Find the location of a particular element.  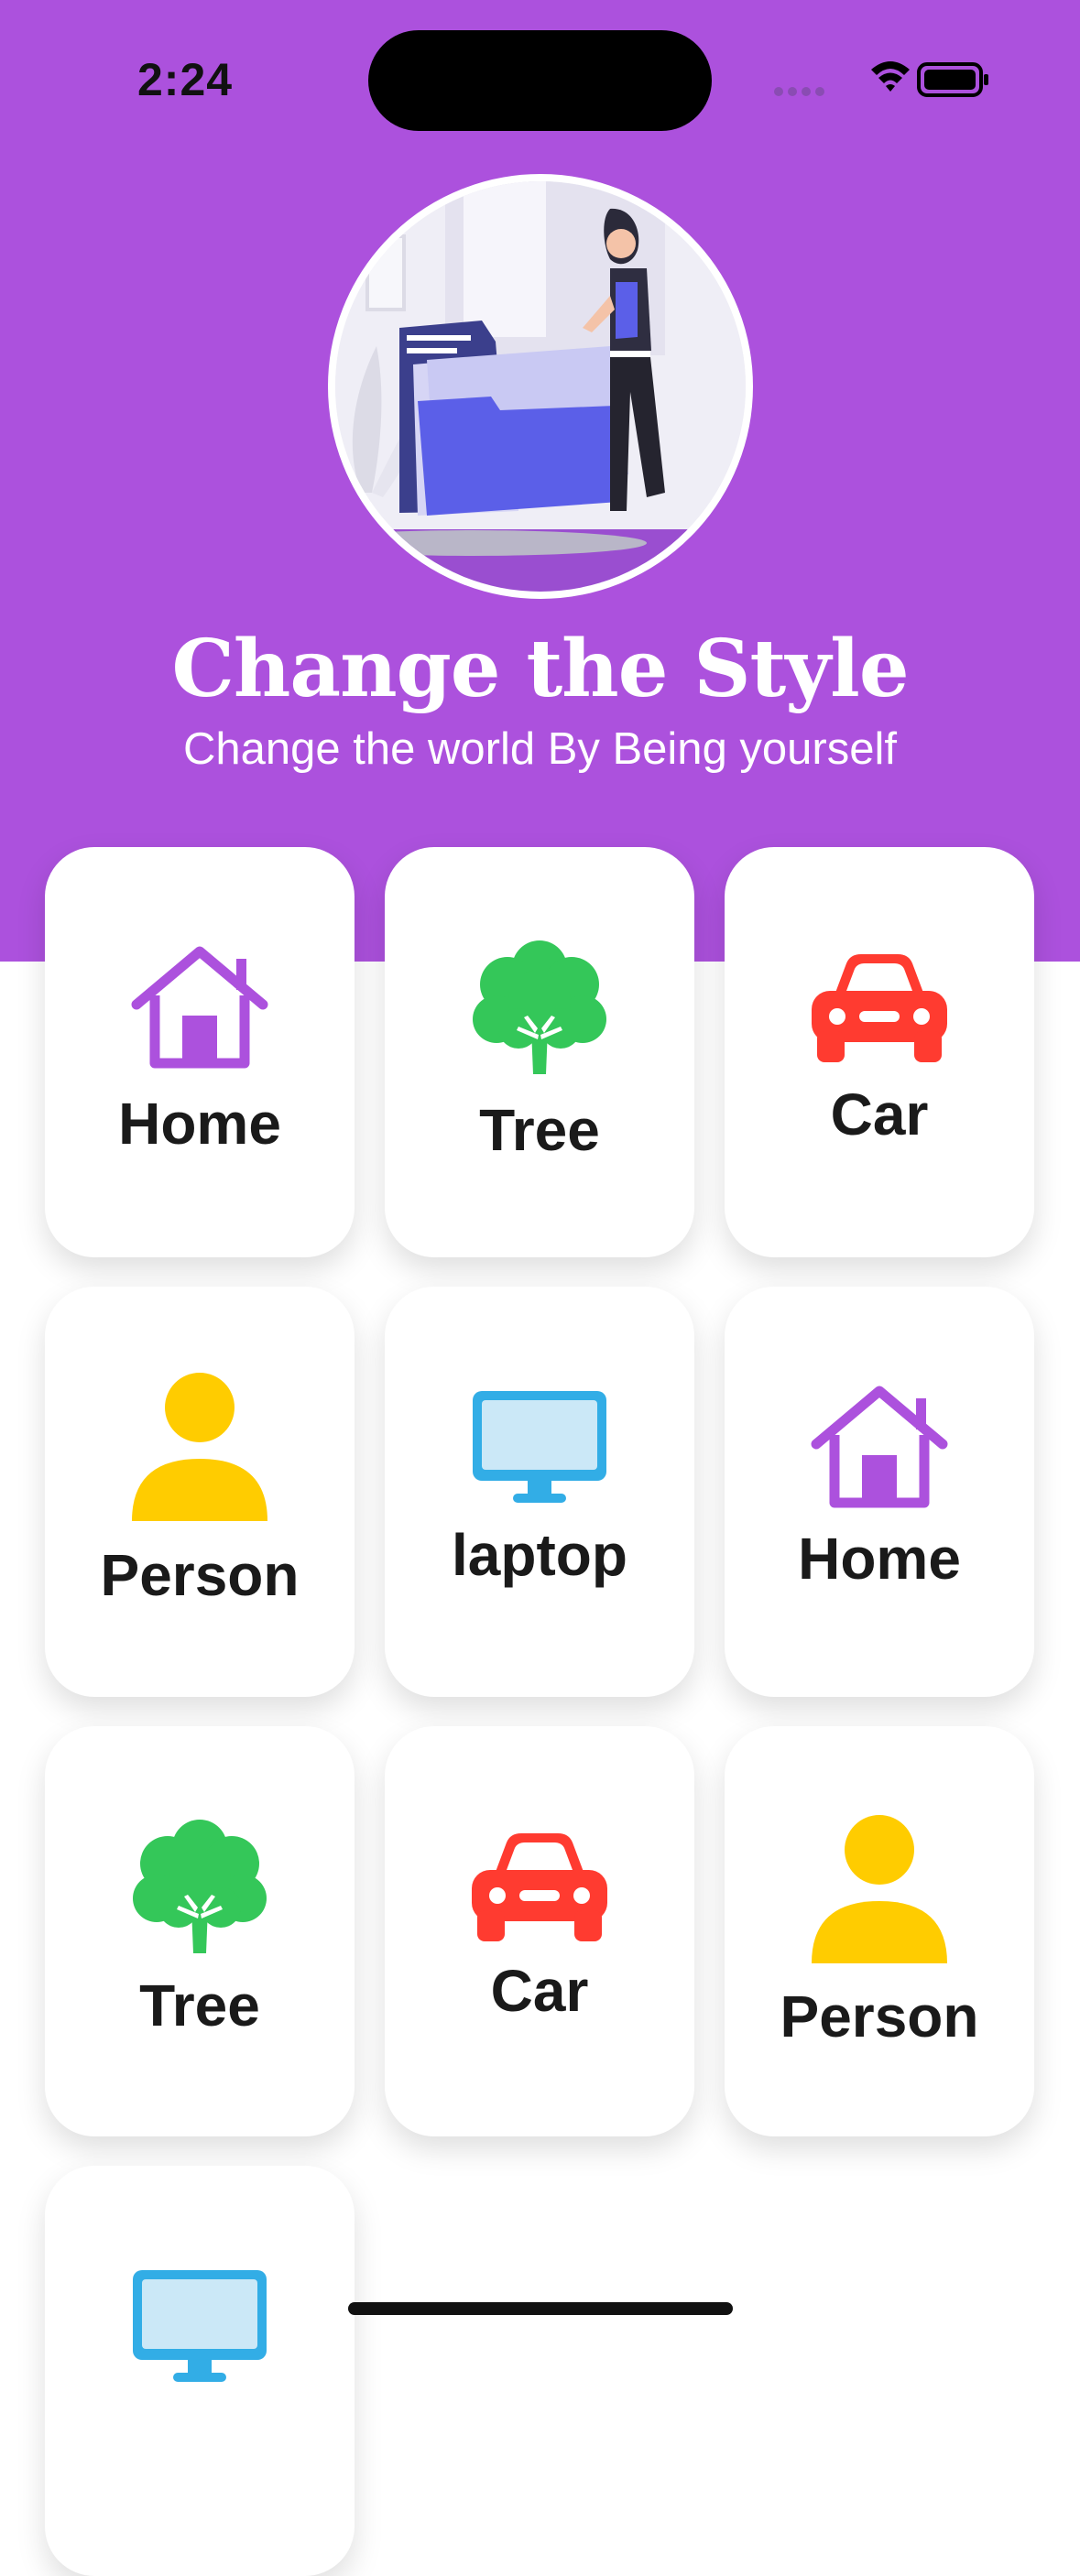

category-label: laptop is located at coordinates (539, 1555).